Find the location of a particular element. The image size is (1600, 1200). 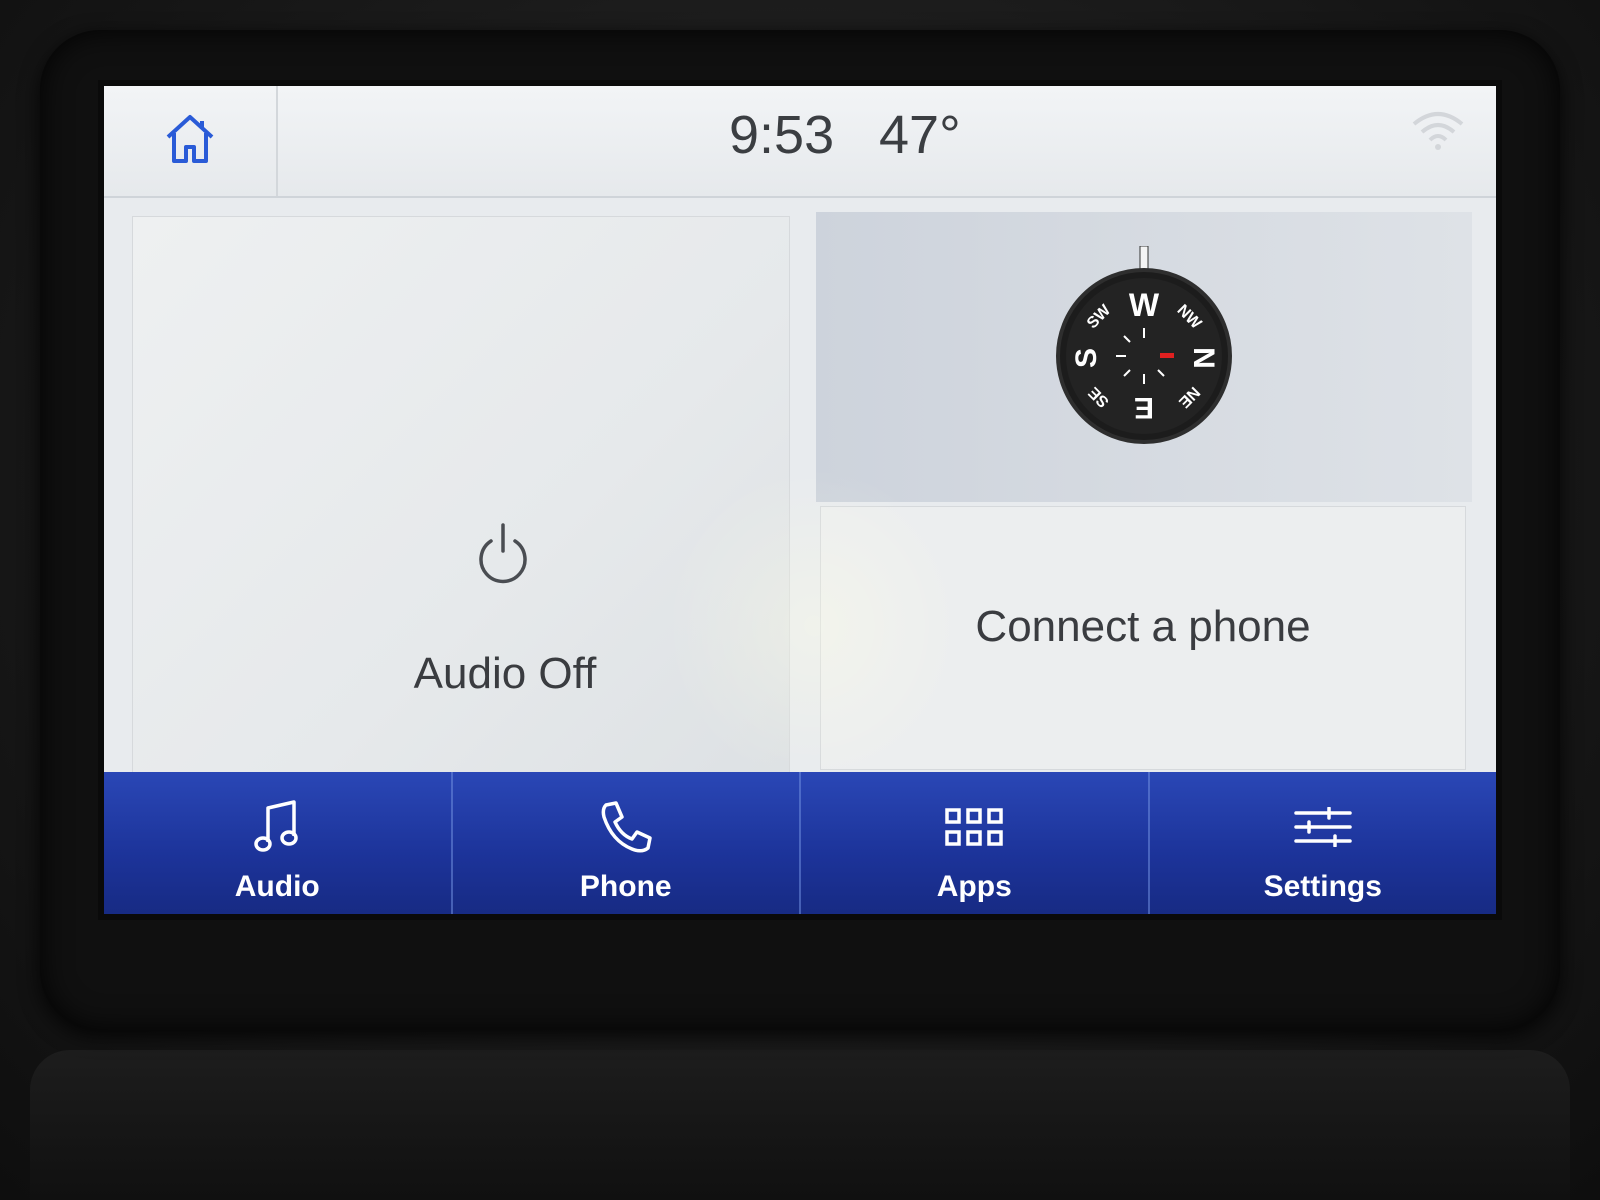

home-button is located at coordinates (191, 141).